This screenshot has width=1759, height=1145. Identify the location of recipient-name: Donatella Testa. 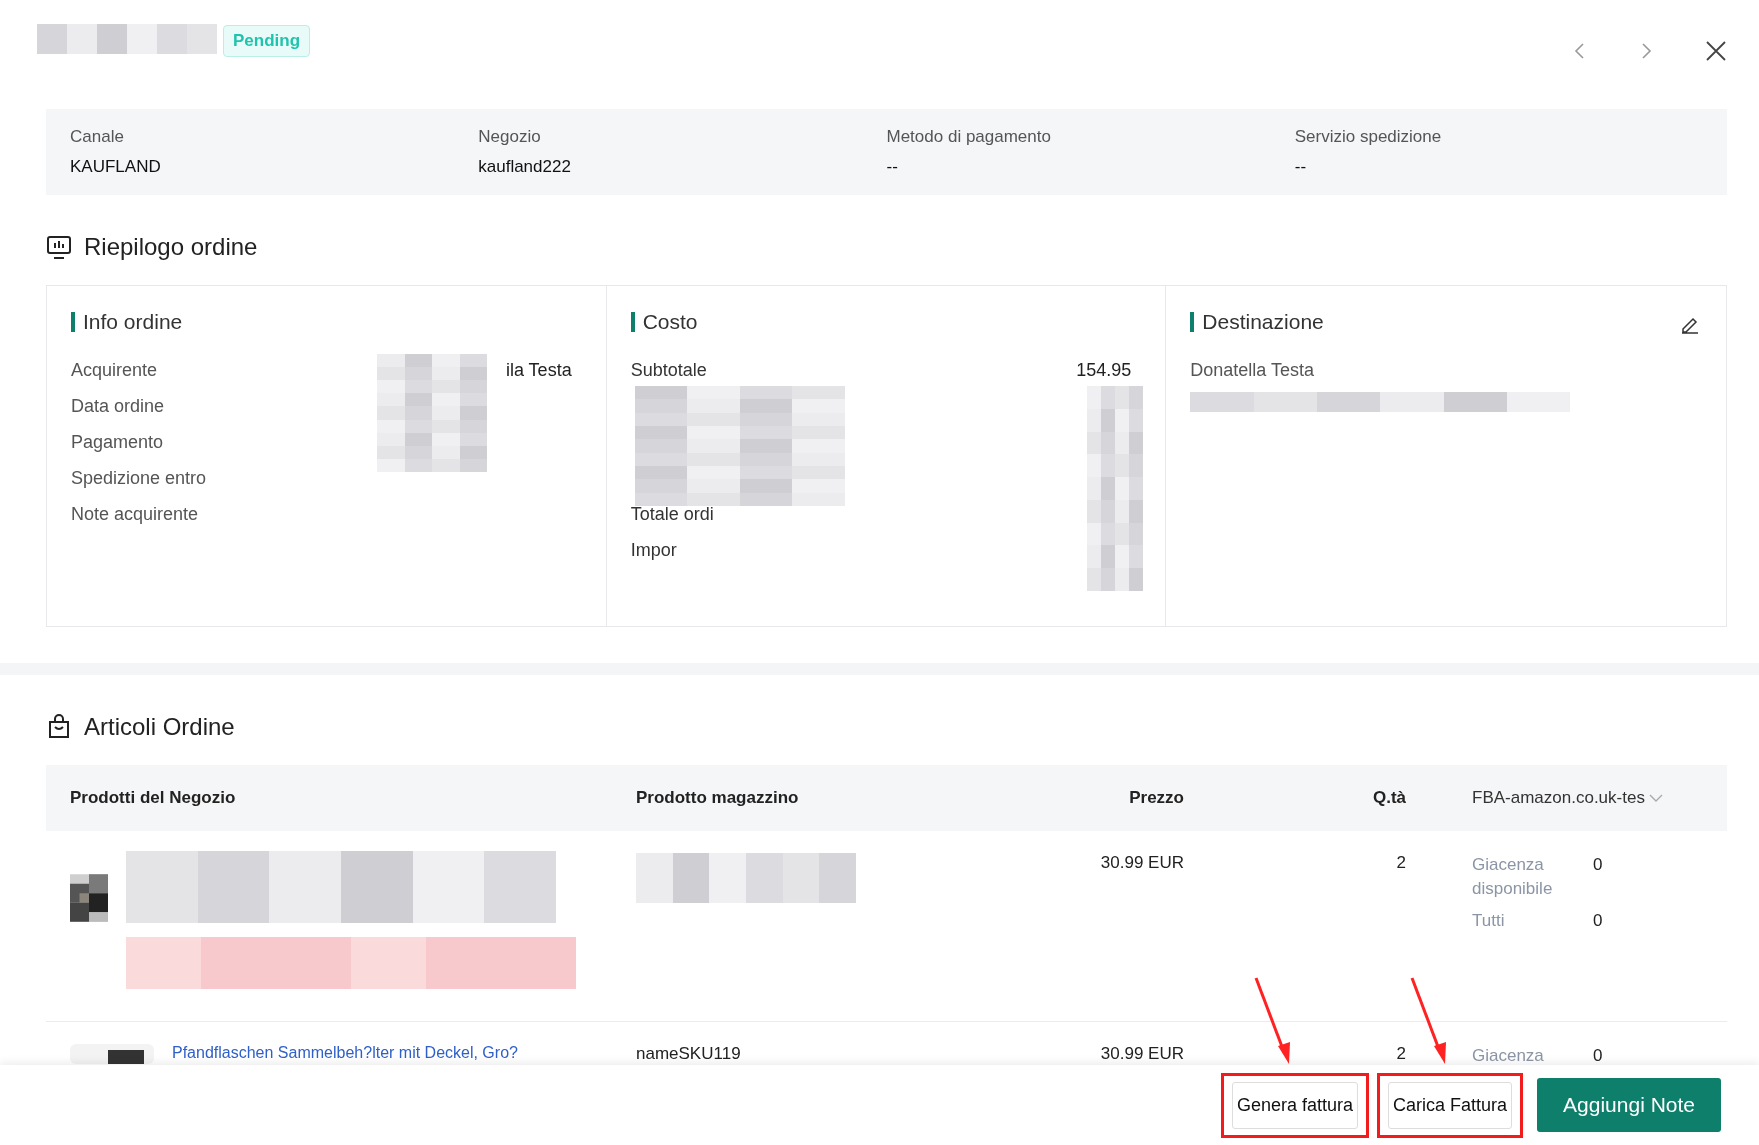
(1252, 370).